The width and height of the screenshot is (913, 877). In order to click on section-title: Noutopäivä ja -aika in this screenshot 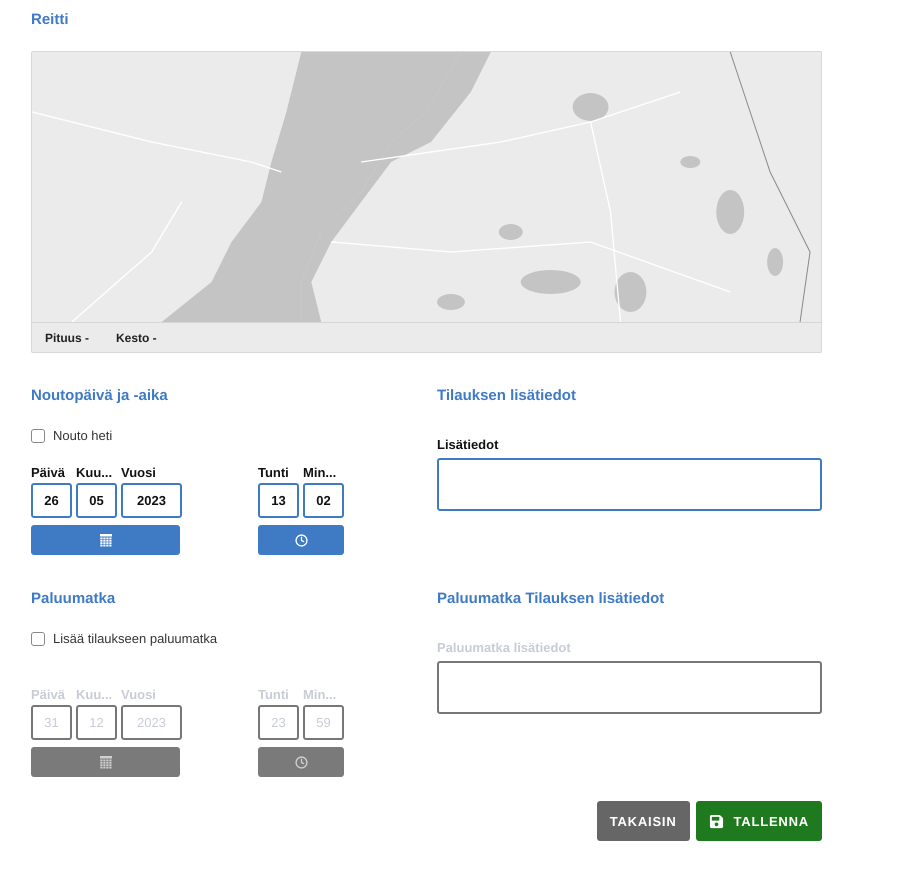, I will do `click(99, 396)`.